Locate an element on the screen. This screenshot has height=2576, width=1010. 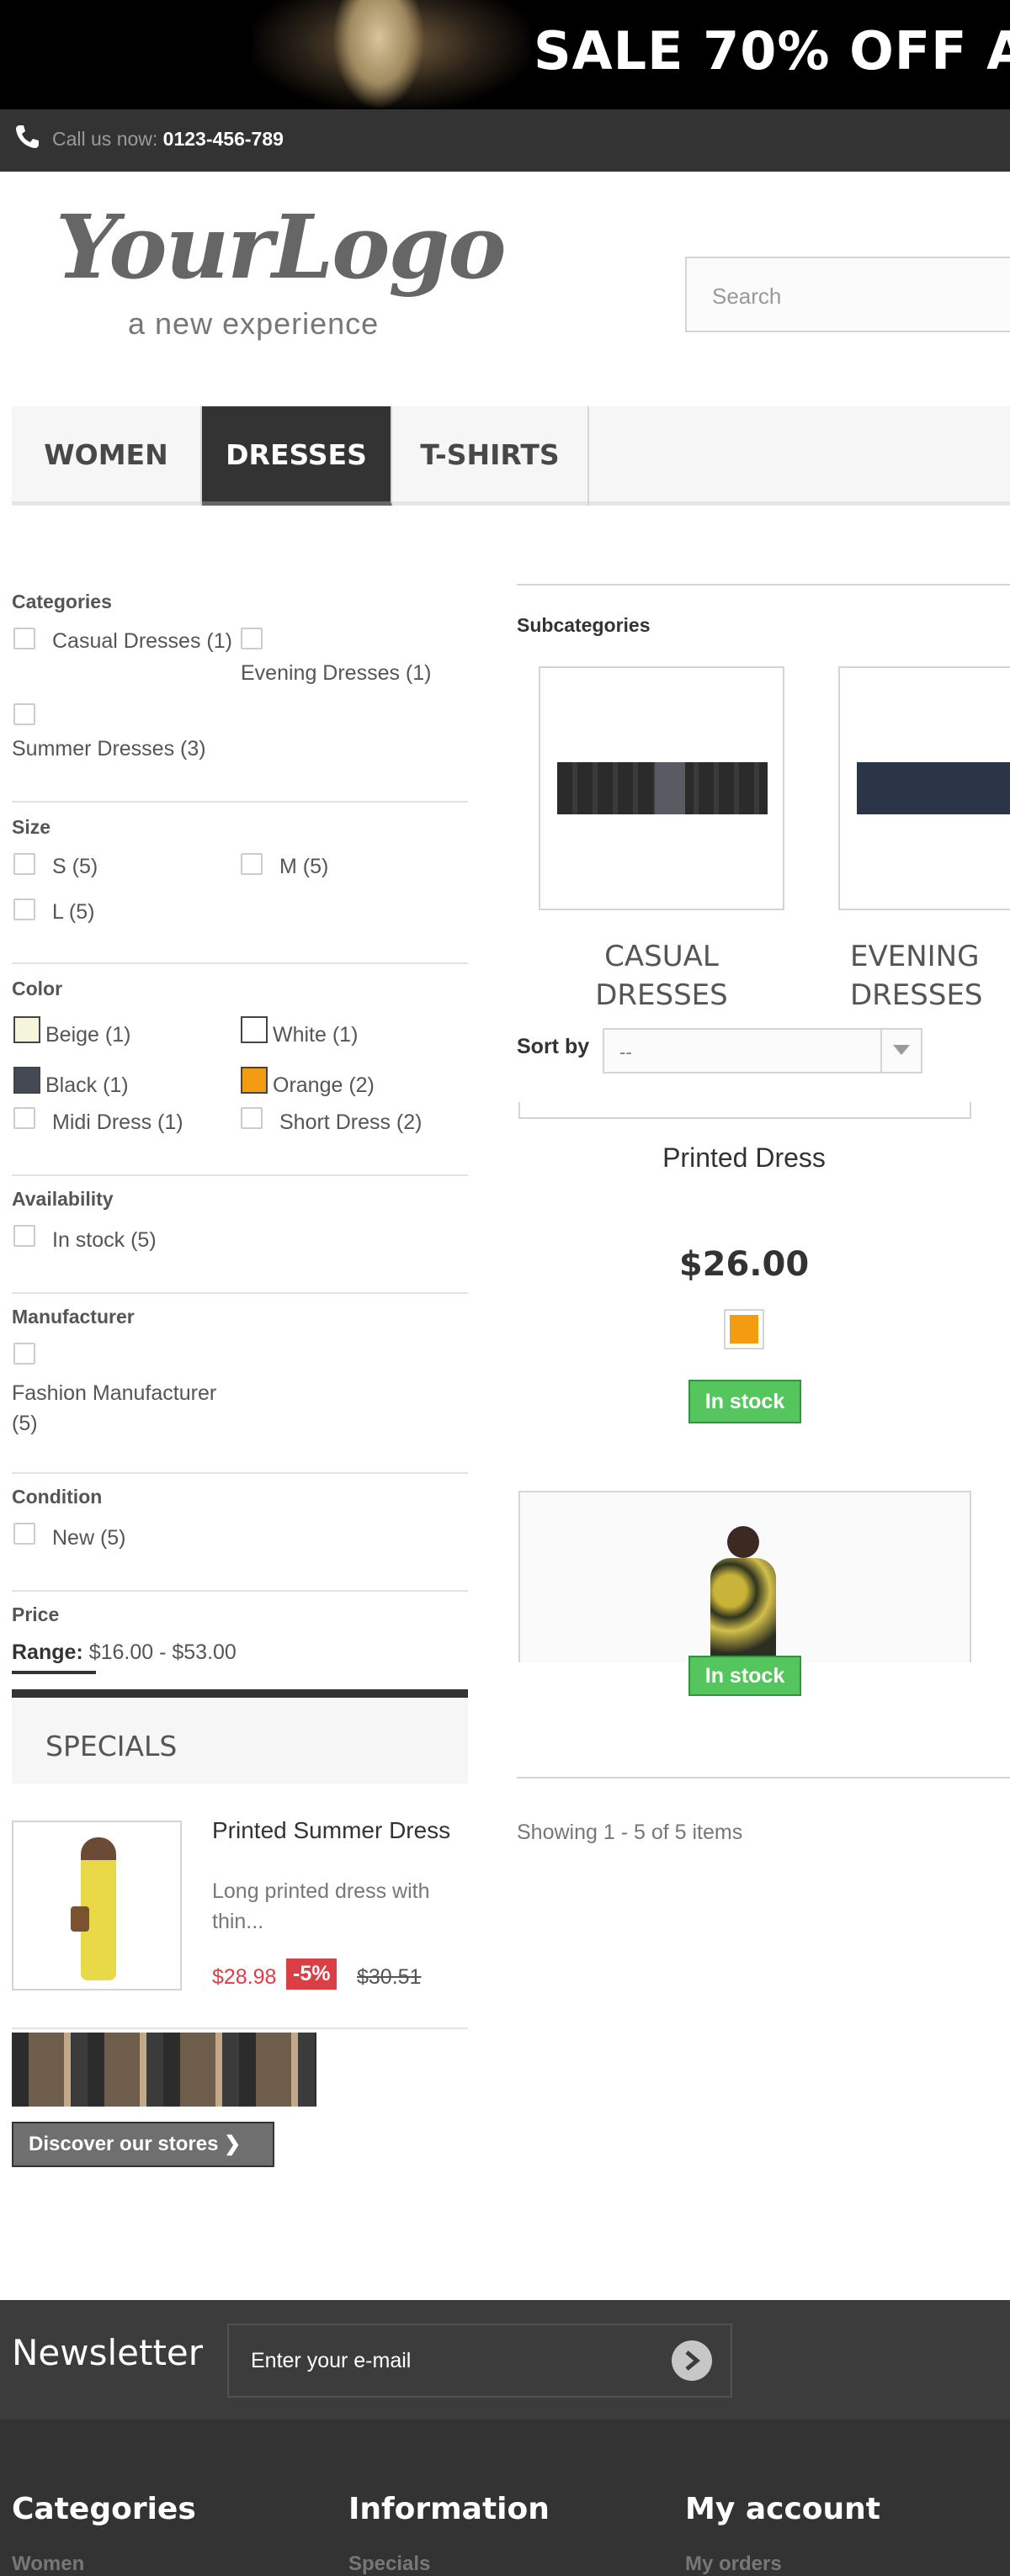
footer-account-title: My account is located at coordinates (782, 2509).